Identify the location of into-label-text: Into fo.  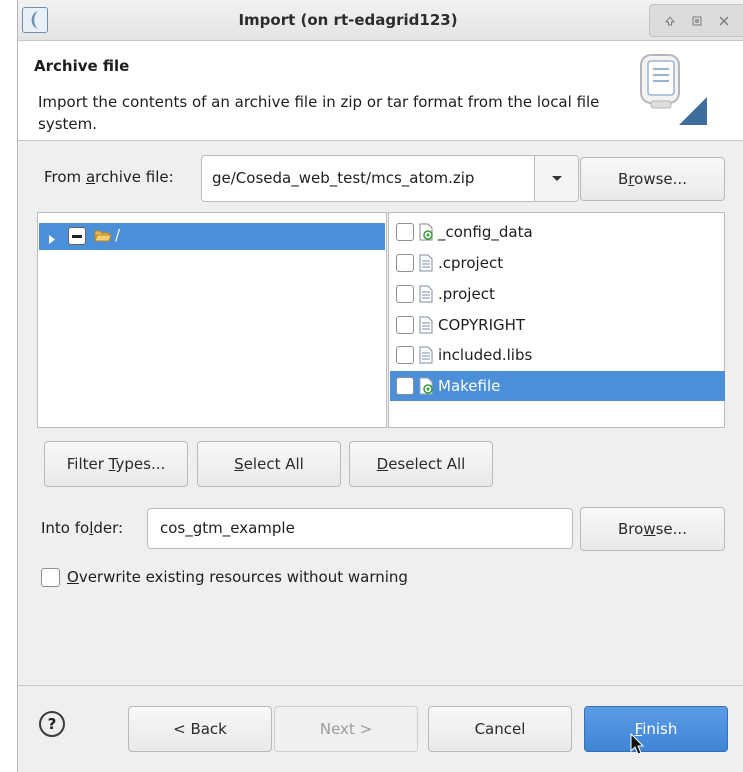
(65, 528).